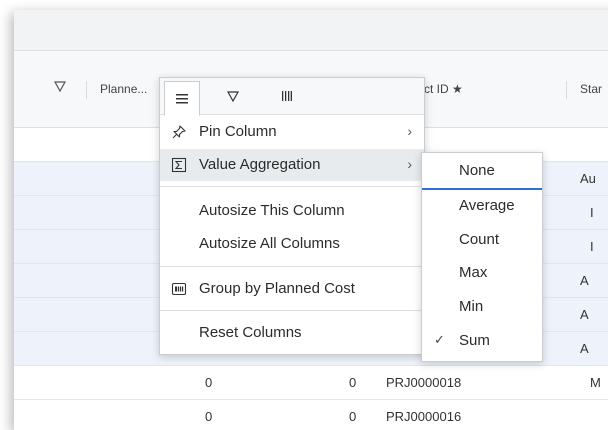  Describe the element at coordinates (311, 383) in the screenshot. I see `table-row: 0 0 PRJ0000018 M` at that location.